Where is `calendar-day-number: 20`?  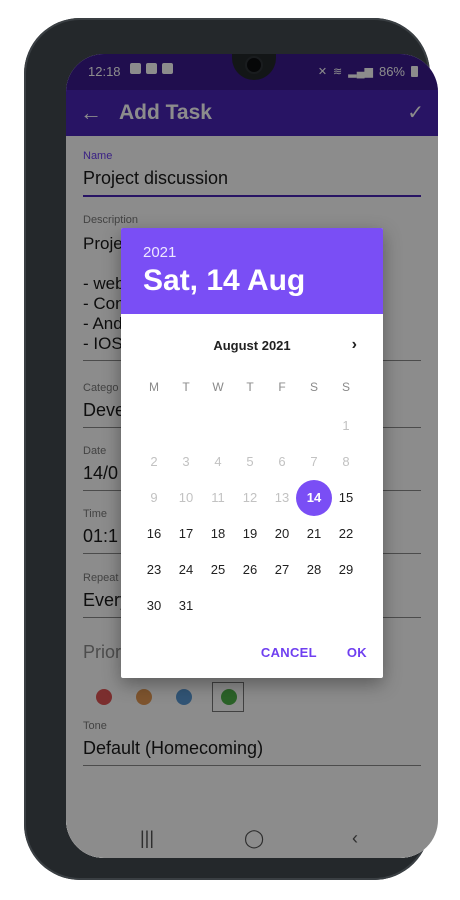 calendar-day-number: 20 is located at coordinates (282, 533).